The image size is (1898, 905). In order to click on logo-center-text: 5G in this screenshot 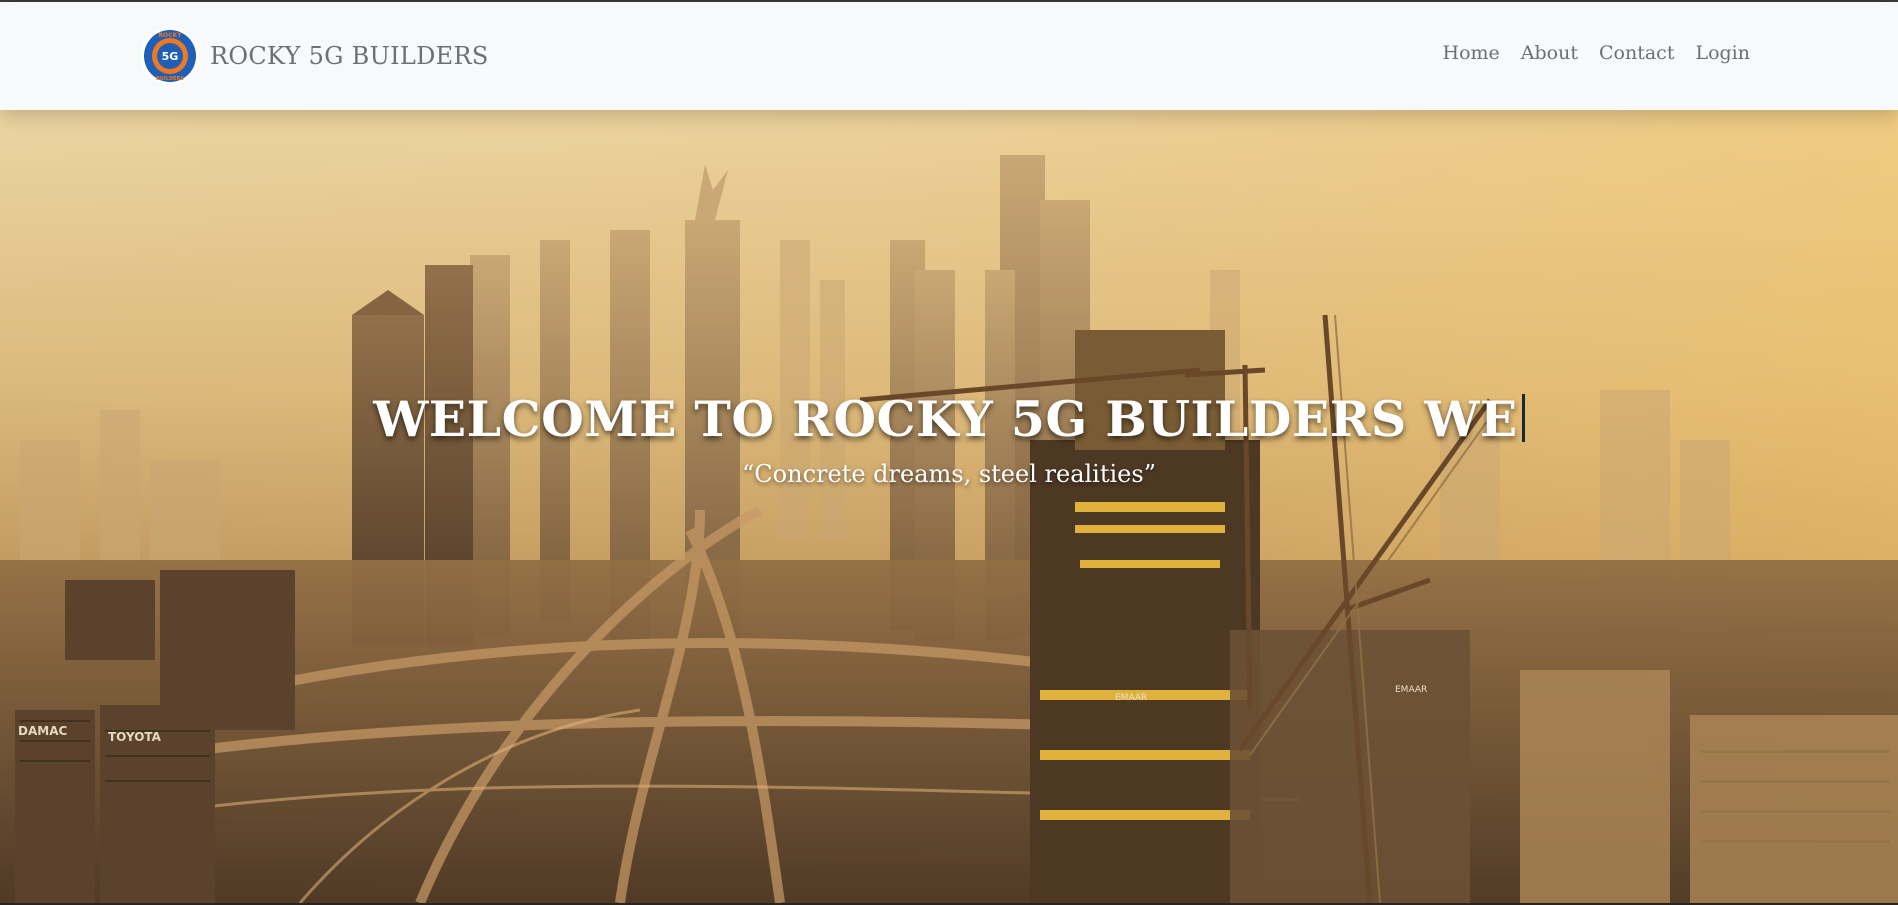, I will do `click(170, 56)`.